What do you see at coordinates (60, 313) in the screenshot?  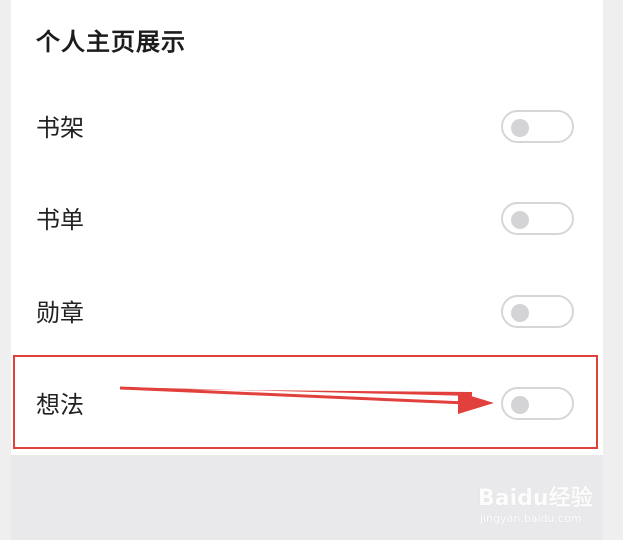 I see `setting-label: 勋章` at bounding box center [60, 313].